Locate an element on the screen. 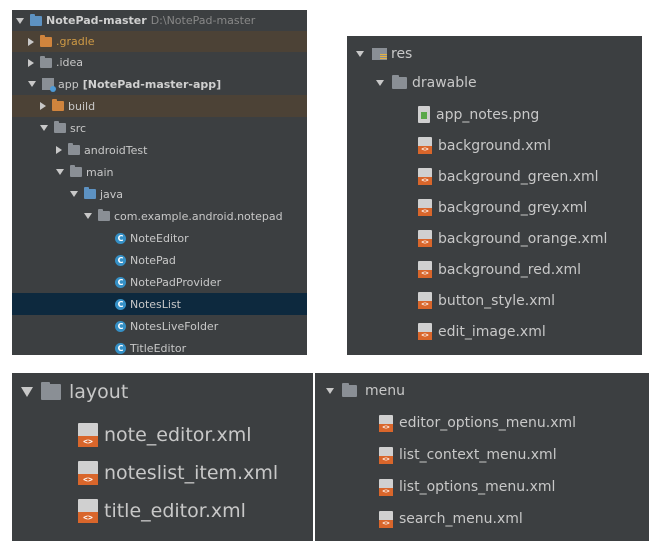 The height and width of the screenshot is (541, 649). file-label: button_style.xml is located at coordinates (497, 300).